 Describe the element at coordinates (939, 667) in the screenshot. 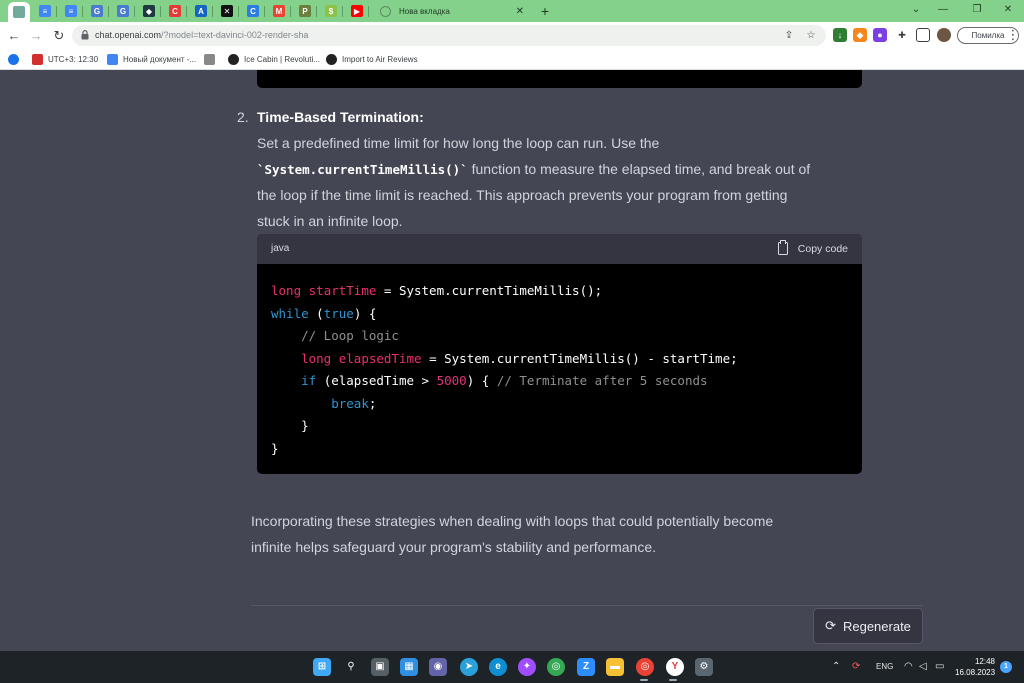

I see `battery-icon: ▭` at that location.